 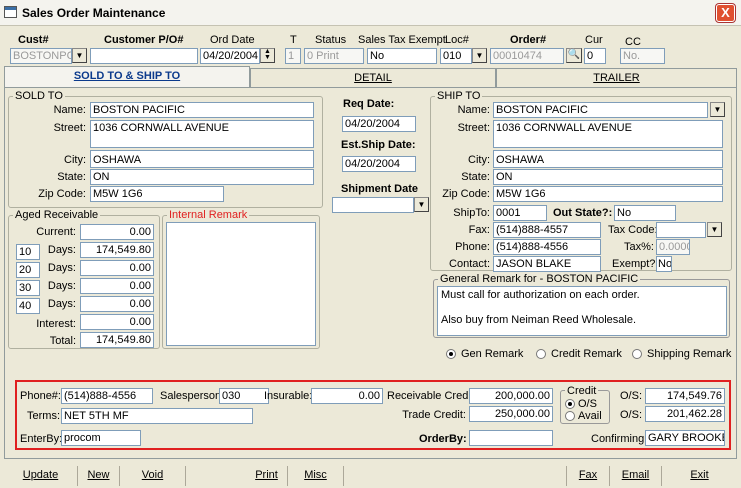 I want to click on t-label: T, so click(x=293, y=40).